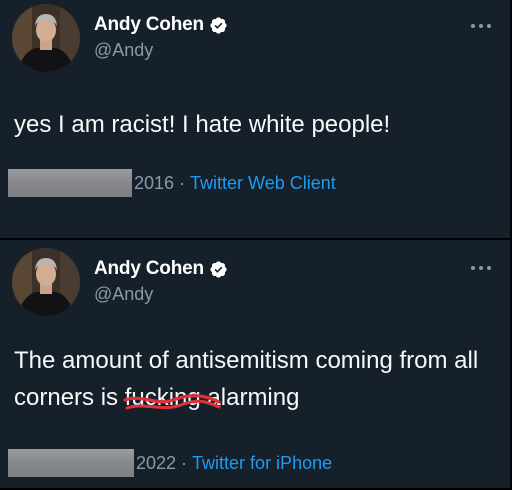 The height and width of the screenshot is (490, 512). Describe the element at coordinates (202, 124) in the screenshot. I see `tweet-text-content: yes I am racist! I hate white people!` at that location.